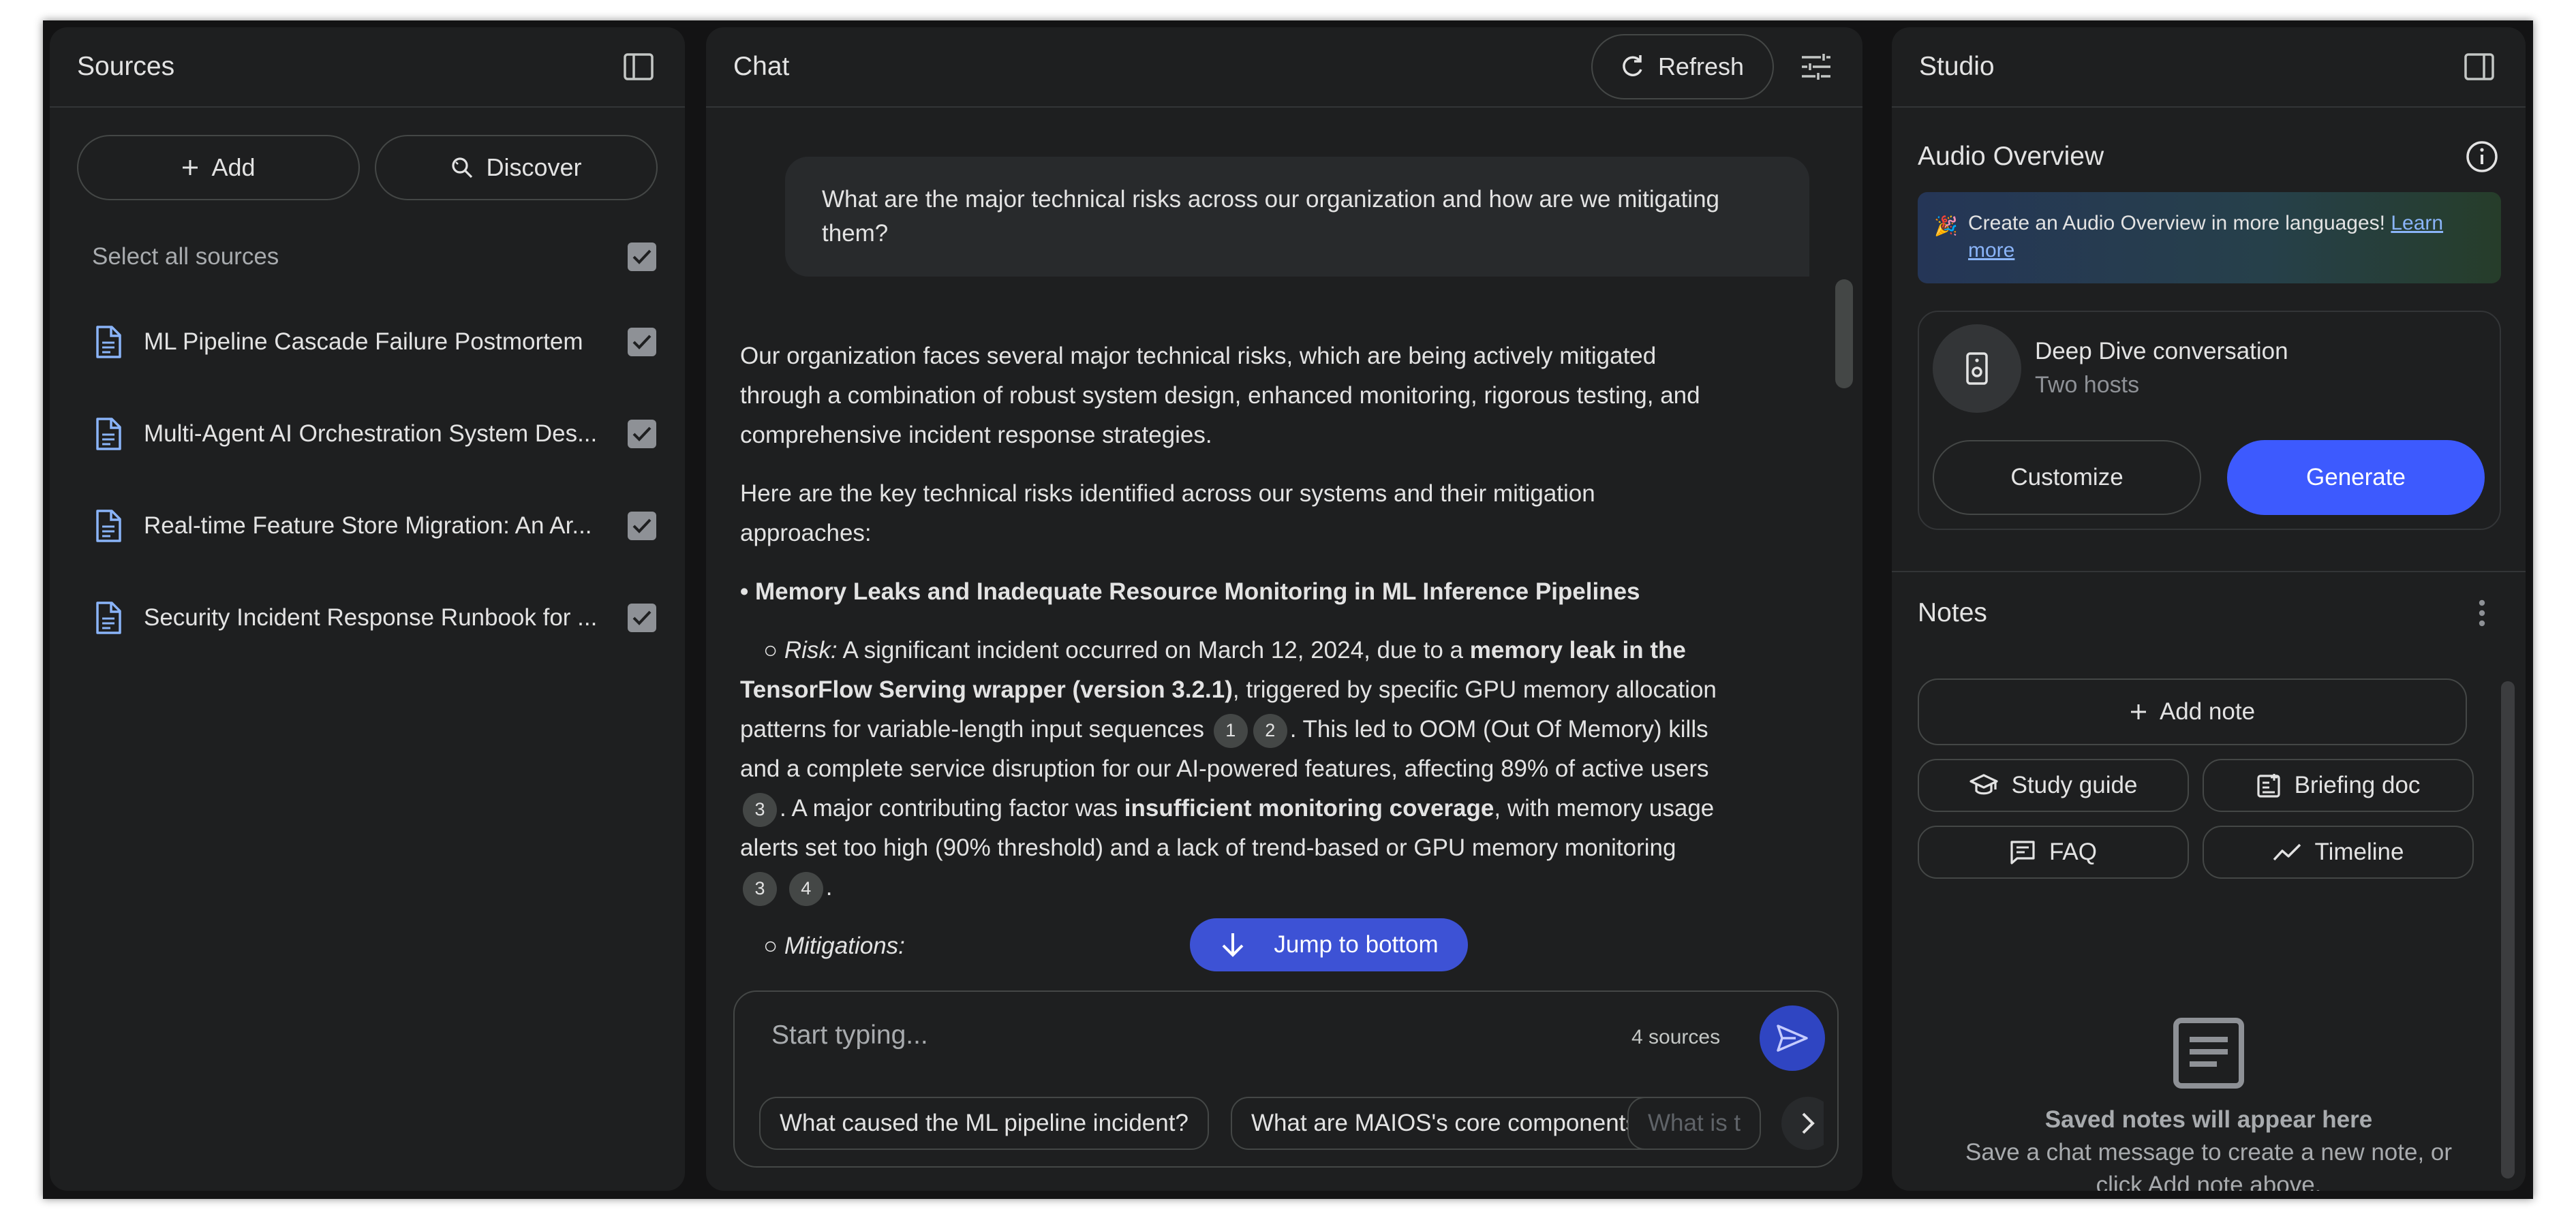 The height and width of the screenshot is (1218, 2576). What do you see at coordinates (185, 256) in the screenshot?
I see `select-all-label: Select all sources` at bounding box center [185, 256].